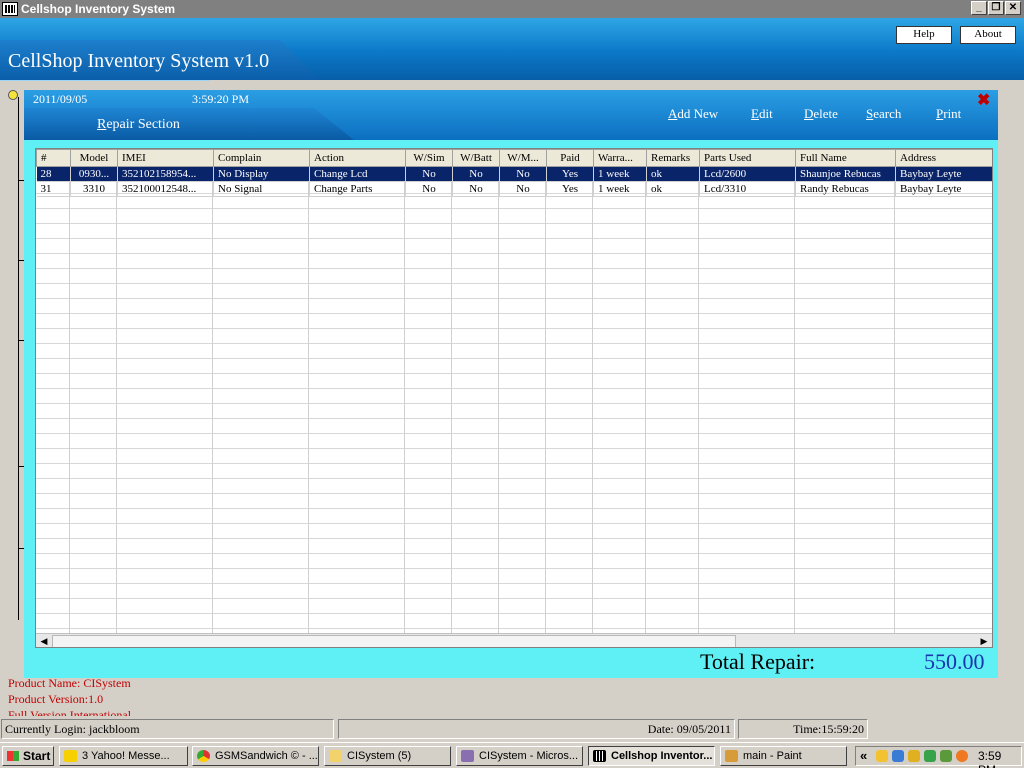  I want to click on table-cell: Yes, so click(570, 189).